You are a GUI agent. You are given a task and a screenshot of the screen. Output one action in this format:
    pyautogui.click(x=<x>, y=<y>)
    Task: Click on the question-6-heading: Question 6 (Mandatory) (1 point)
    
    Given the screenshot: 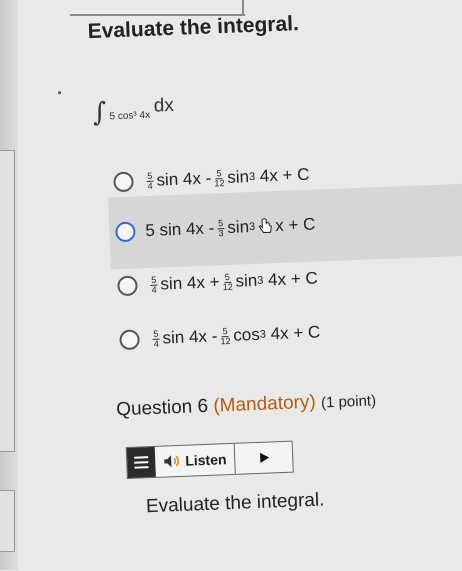 What is the action you would take?
    pyautogui.click(x=246, y=405)
    